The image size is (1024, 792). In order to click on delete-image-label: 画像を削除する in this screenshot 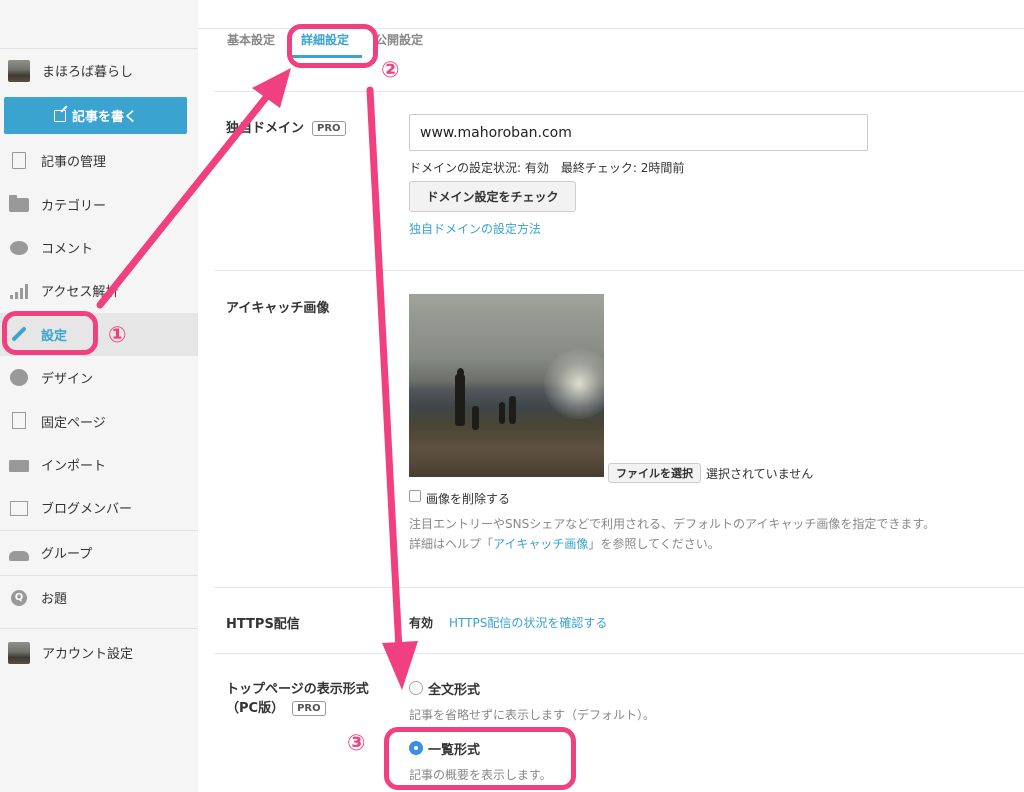, I will do `click(468, 499)`.